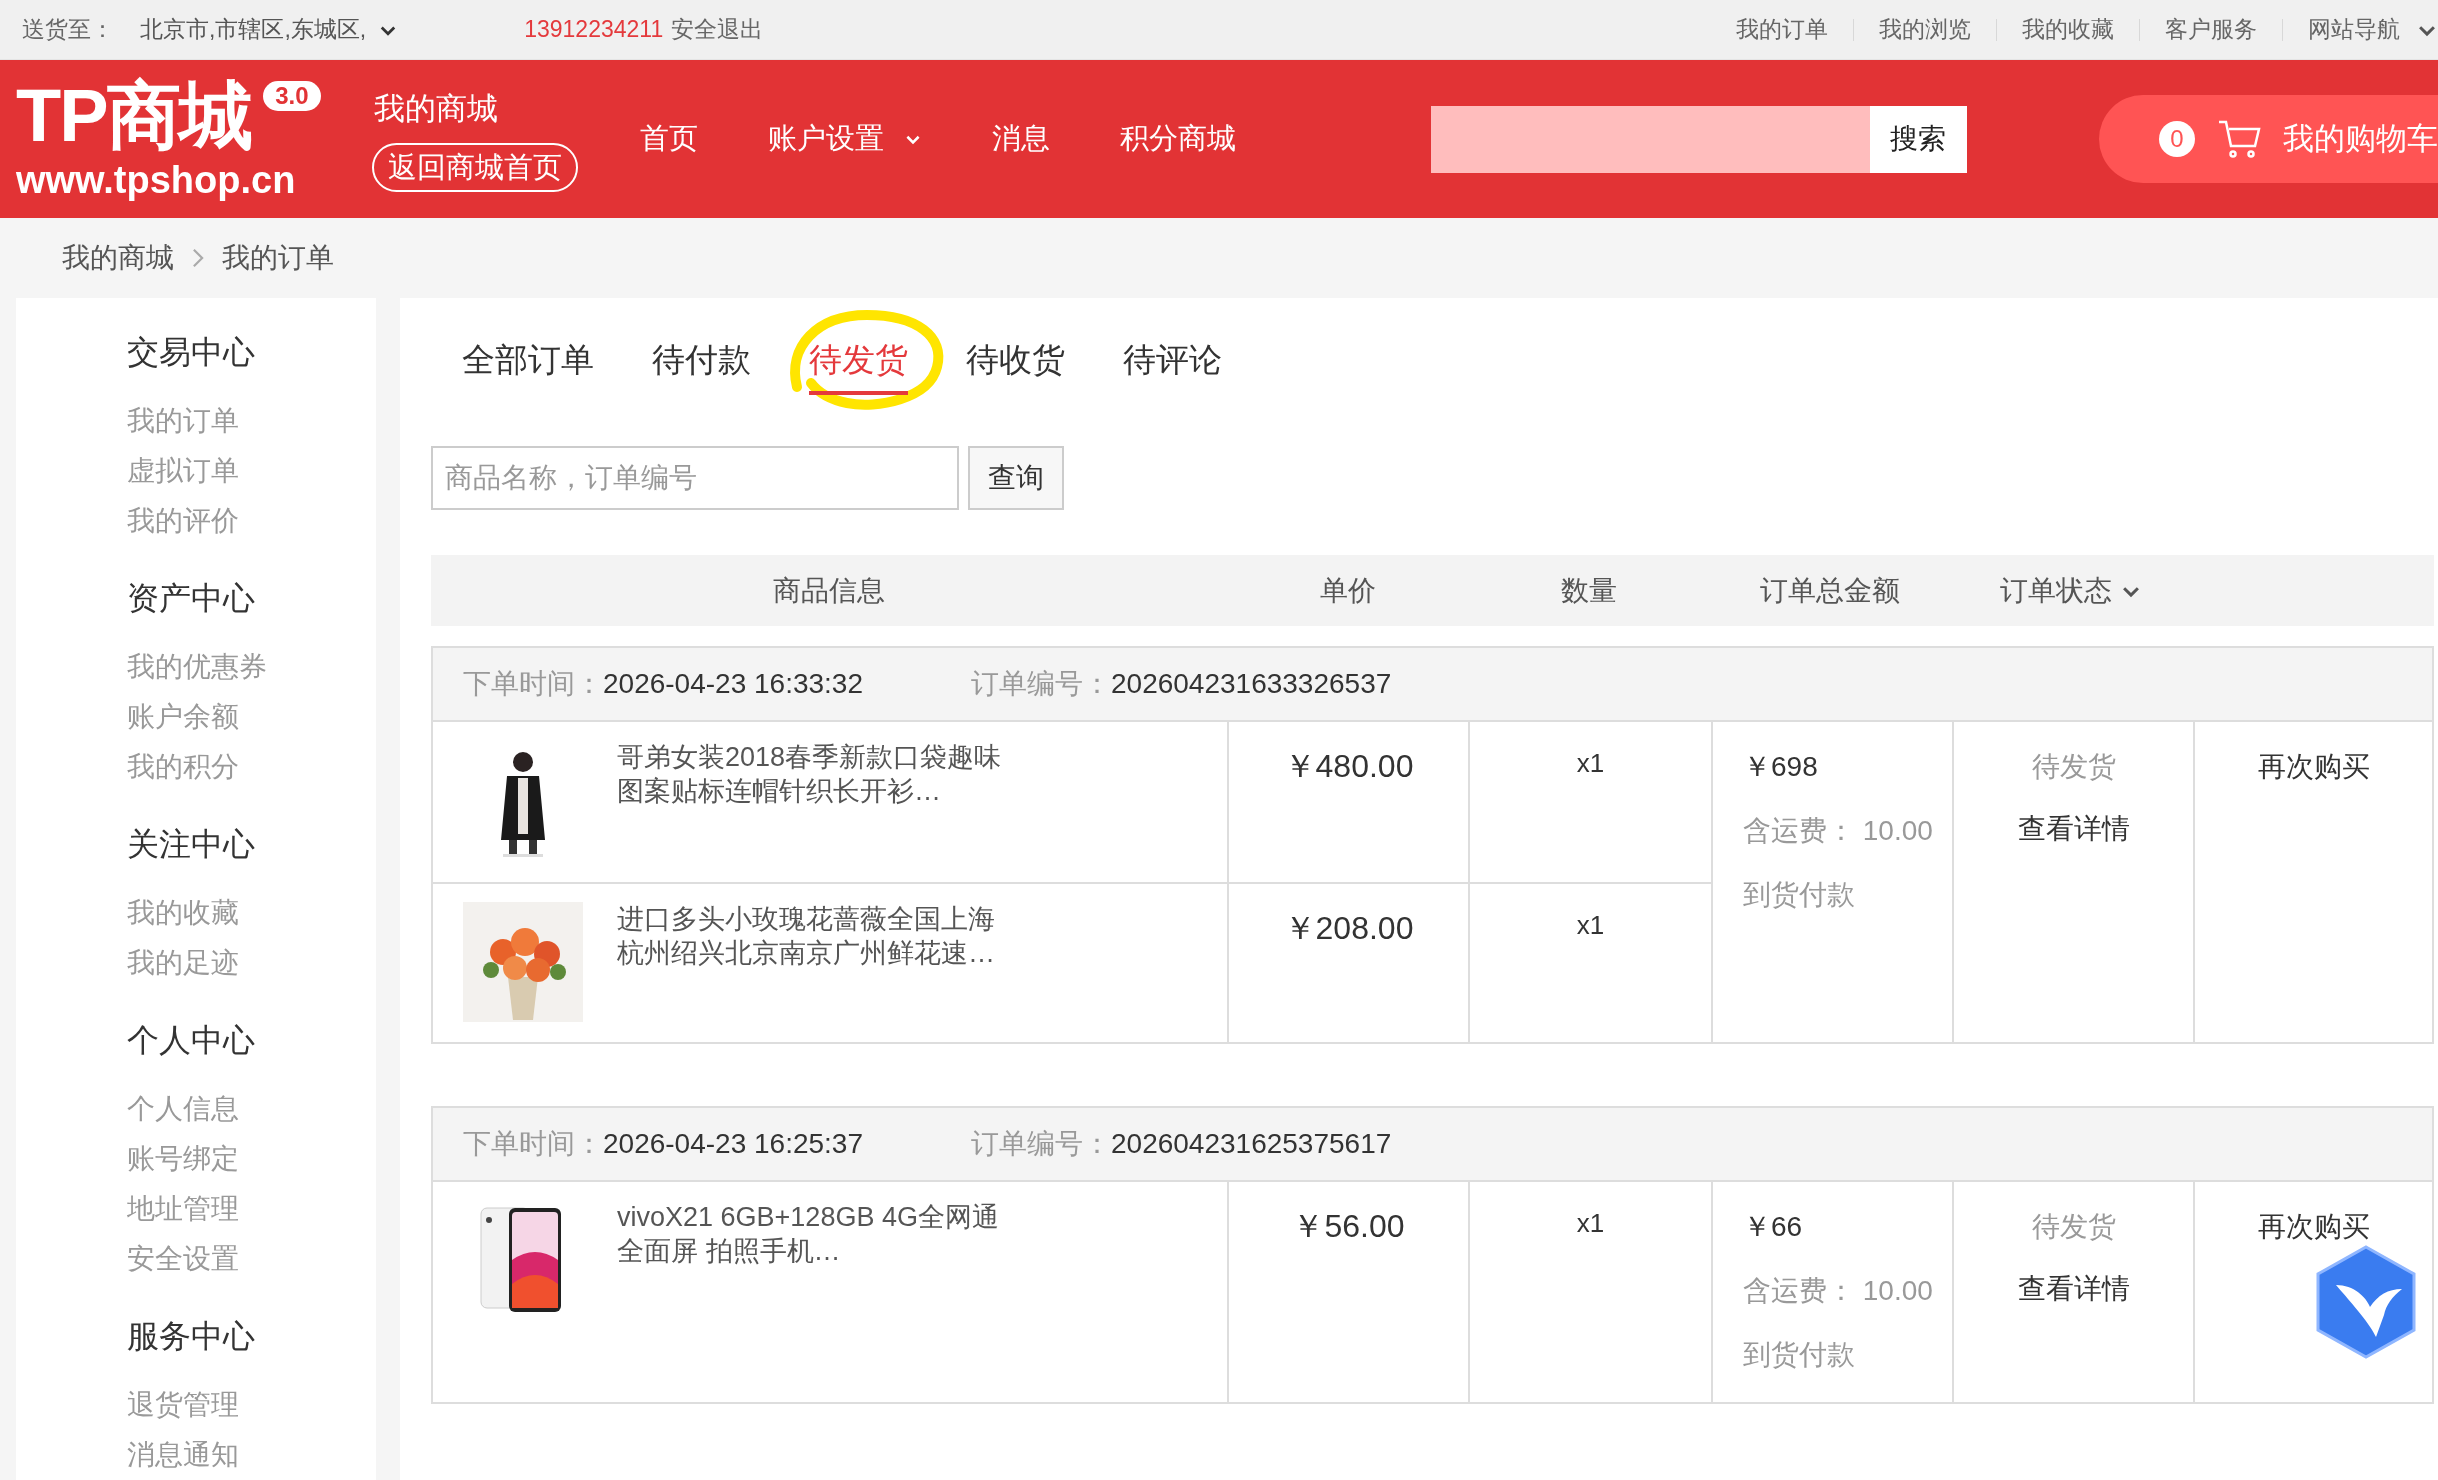 This screenshot has width=2438, height=1480. Describe the element at coordinates (829, 590) in the screenshot. I see `column-header: 商品信息` at that location.